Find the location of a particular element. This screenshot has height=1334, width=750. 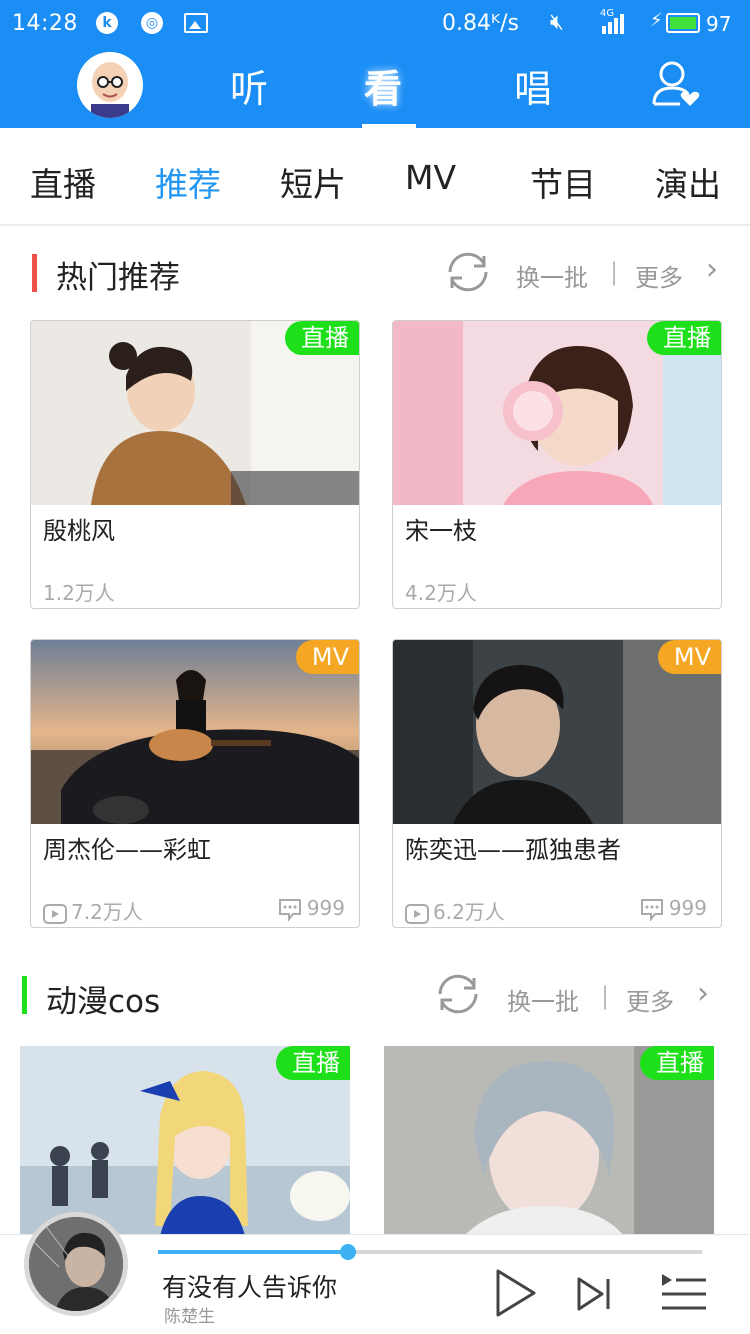

subtab-live: 直播 is located at coordinates (63, 182).